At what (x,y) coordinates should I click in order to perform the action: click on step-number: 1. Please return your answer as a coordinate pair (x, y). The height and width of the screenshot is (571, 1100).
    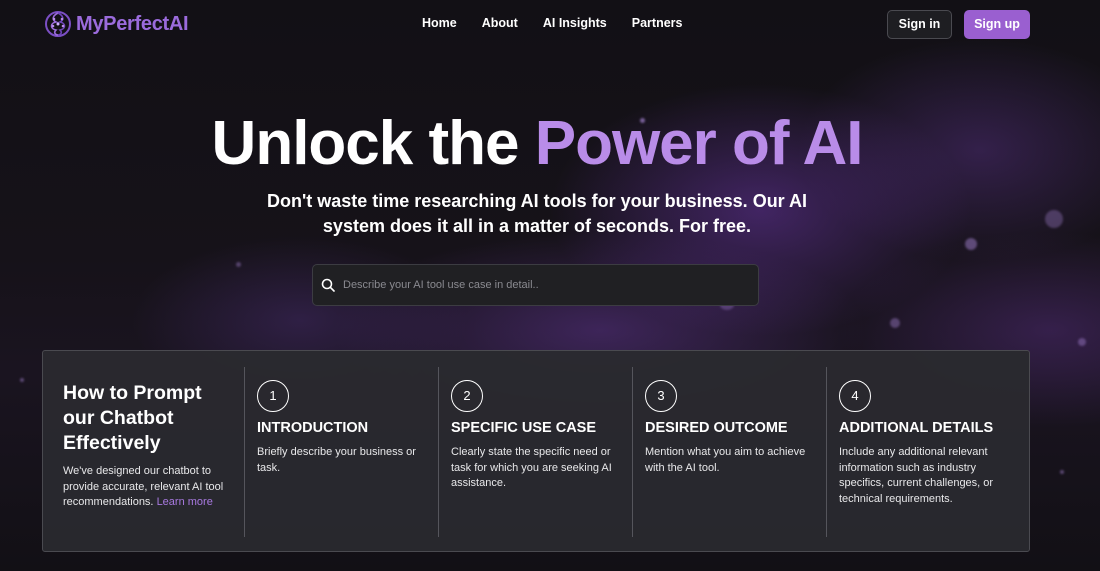
    Looking at the image, I should click on (273, 396).